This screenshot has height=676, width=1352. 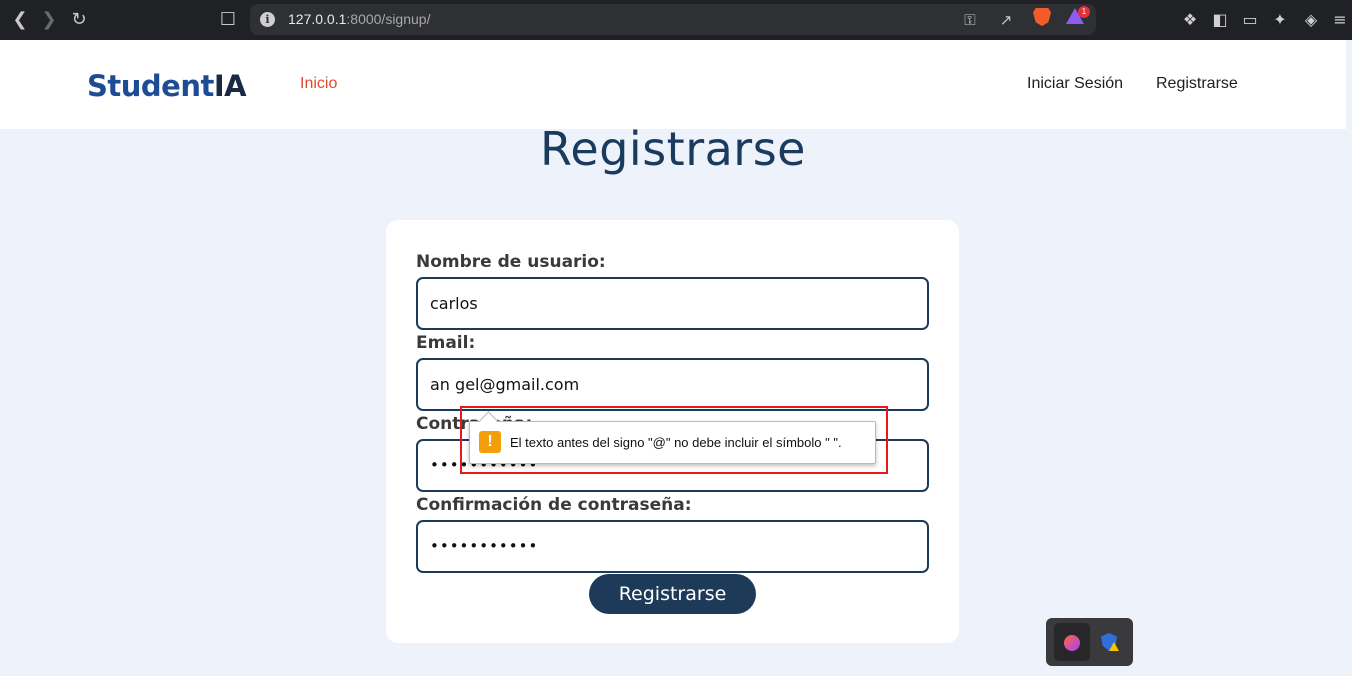 What do you see at coordinates (1280, 20) in the screenshot?
I see `leo-ai-icon: ✦` at bounding box center [1280, 20].